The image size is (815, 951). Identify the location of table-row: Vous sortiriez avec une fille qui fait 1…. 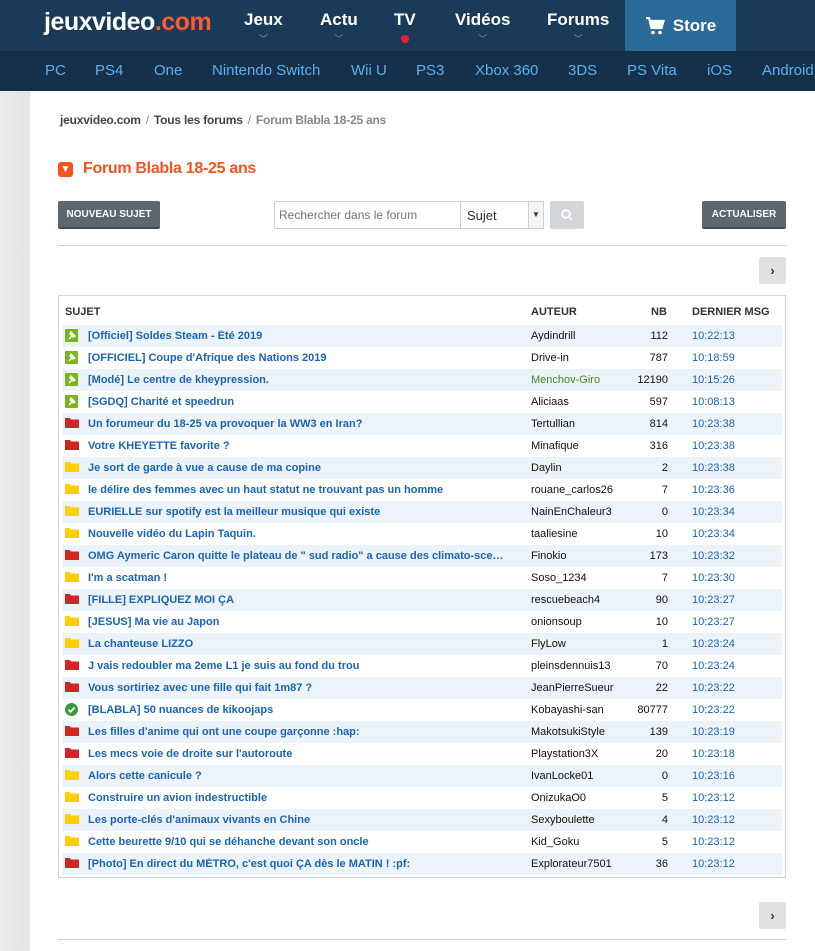
(422, 688).